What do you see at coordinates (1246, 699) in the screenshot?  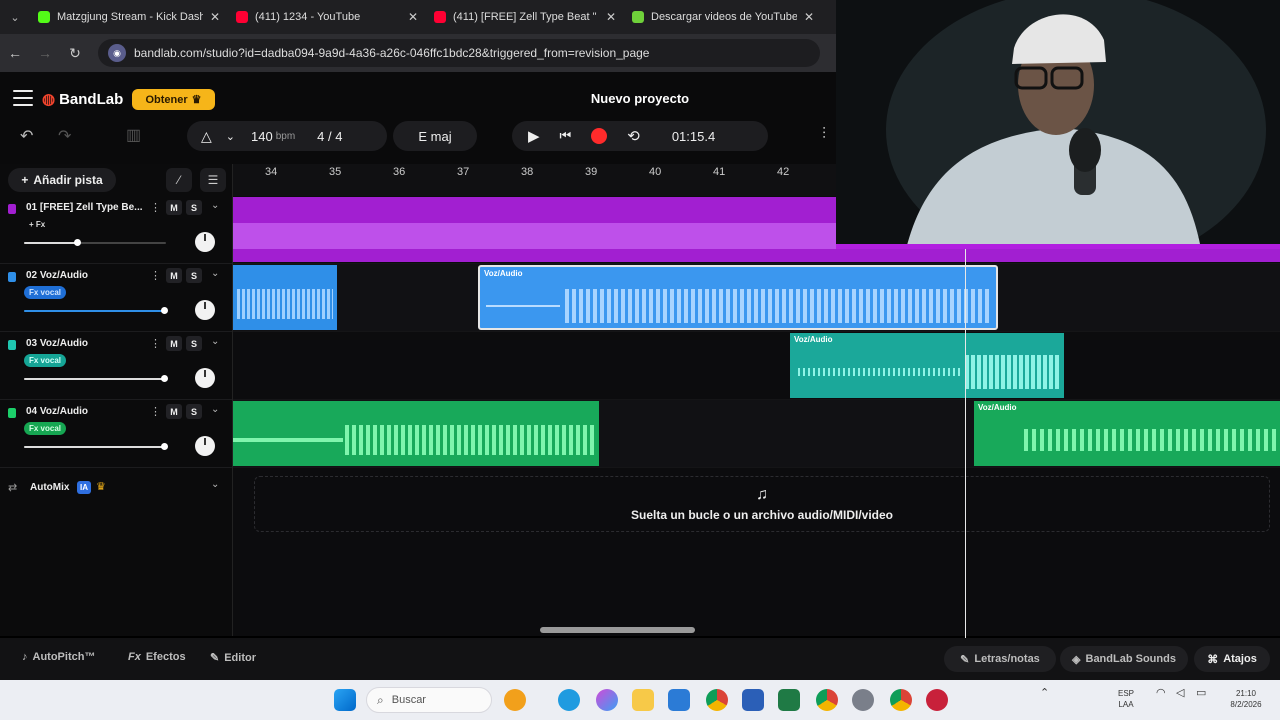 I see `clock: 21:10 8/2/2026` at bounding box center [1246, 699].